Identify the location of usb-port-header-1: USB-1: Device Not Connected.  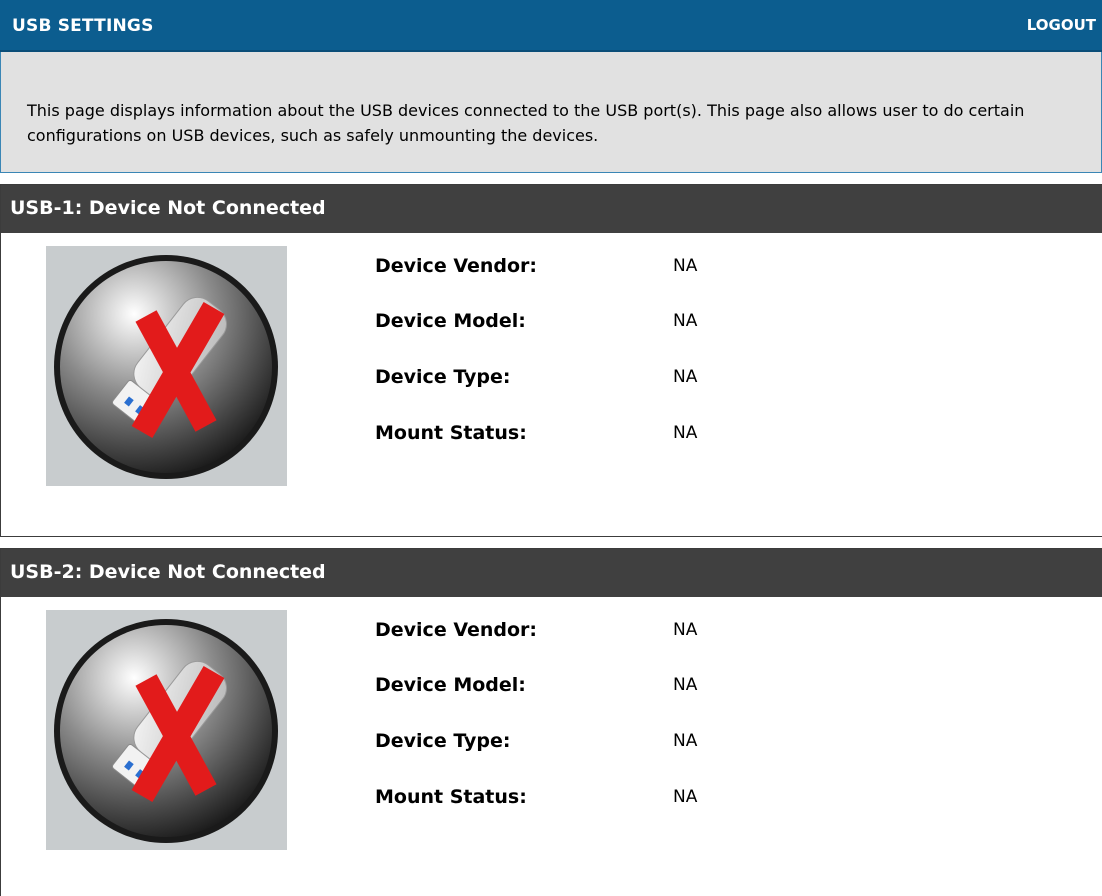
(551, 209).